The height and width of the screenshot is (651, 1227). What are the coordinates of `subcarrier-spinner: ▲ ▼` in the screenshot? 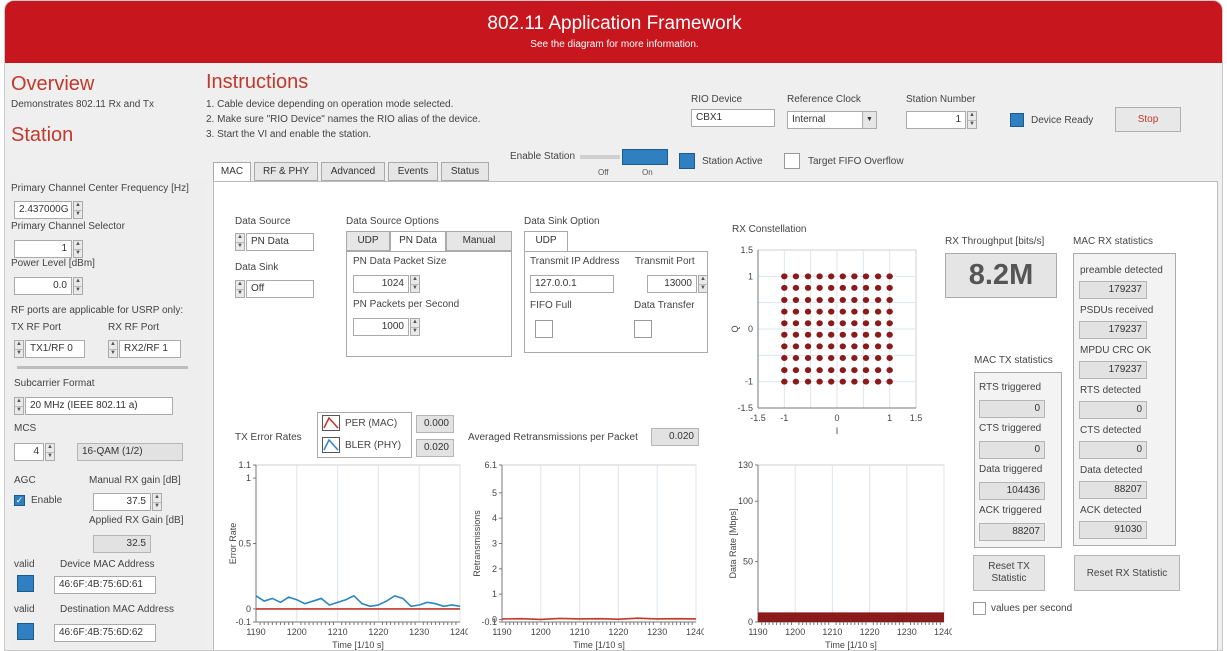 It's located at (19, 406).